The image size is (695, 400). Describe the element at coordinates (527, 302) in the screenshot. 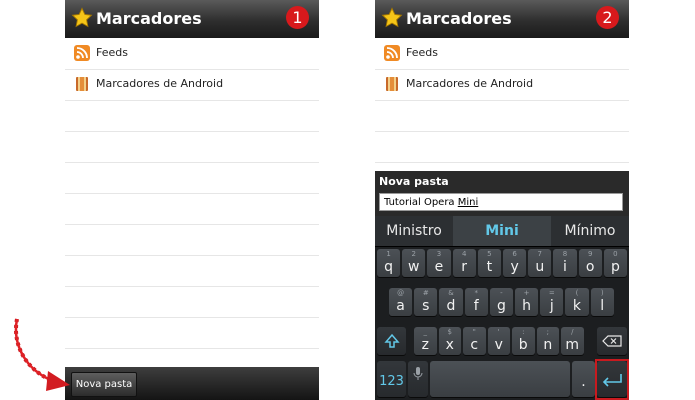

I see `key-h: + h` at that location.